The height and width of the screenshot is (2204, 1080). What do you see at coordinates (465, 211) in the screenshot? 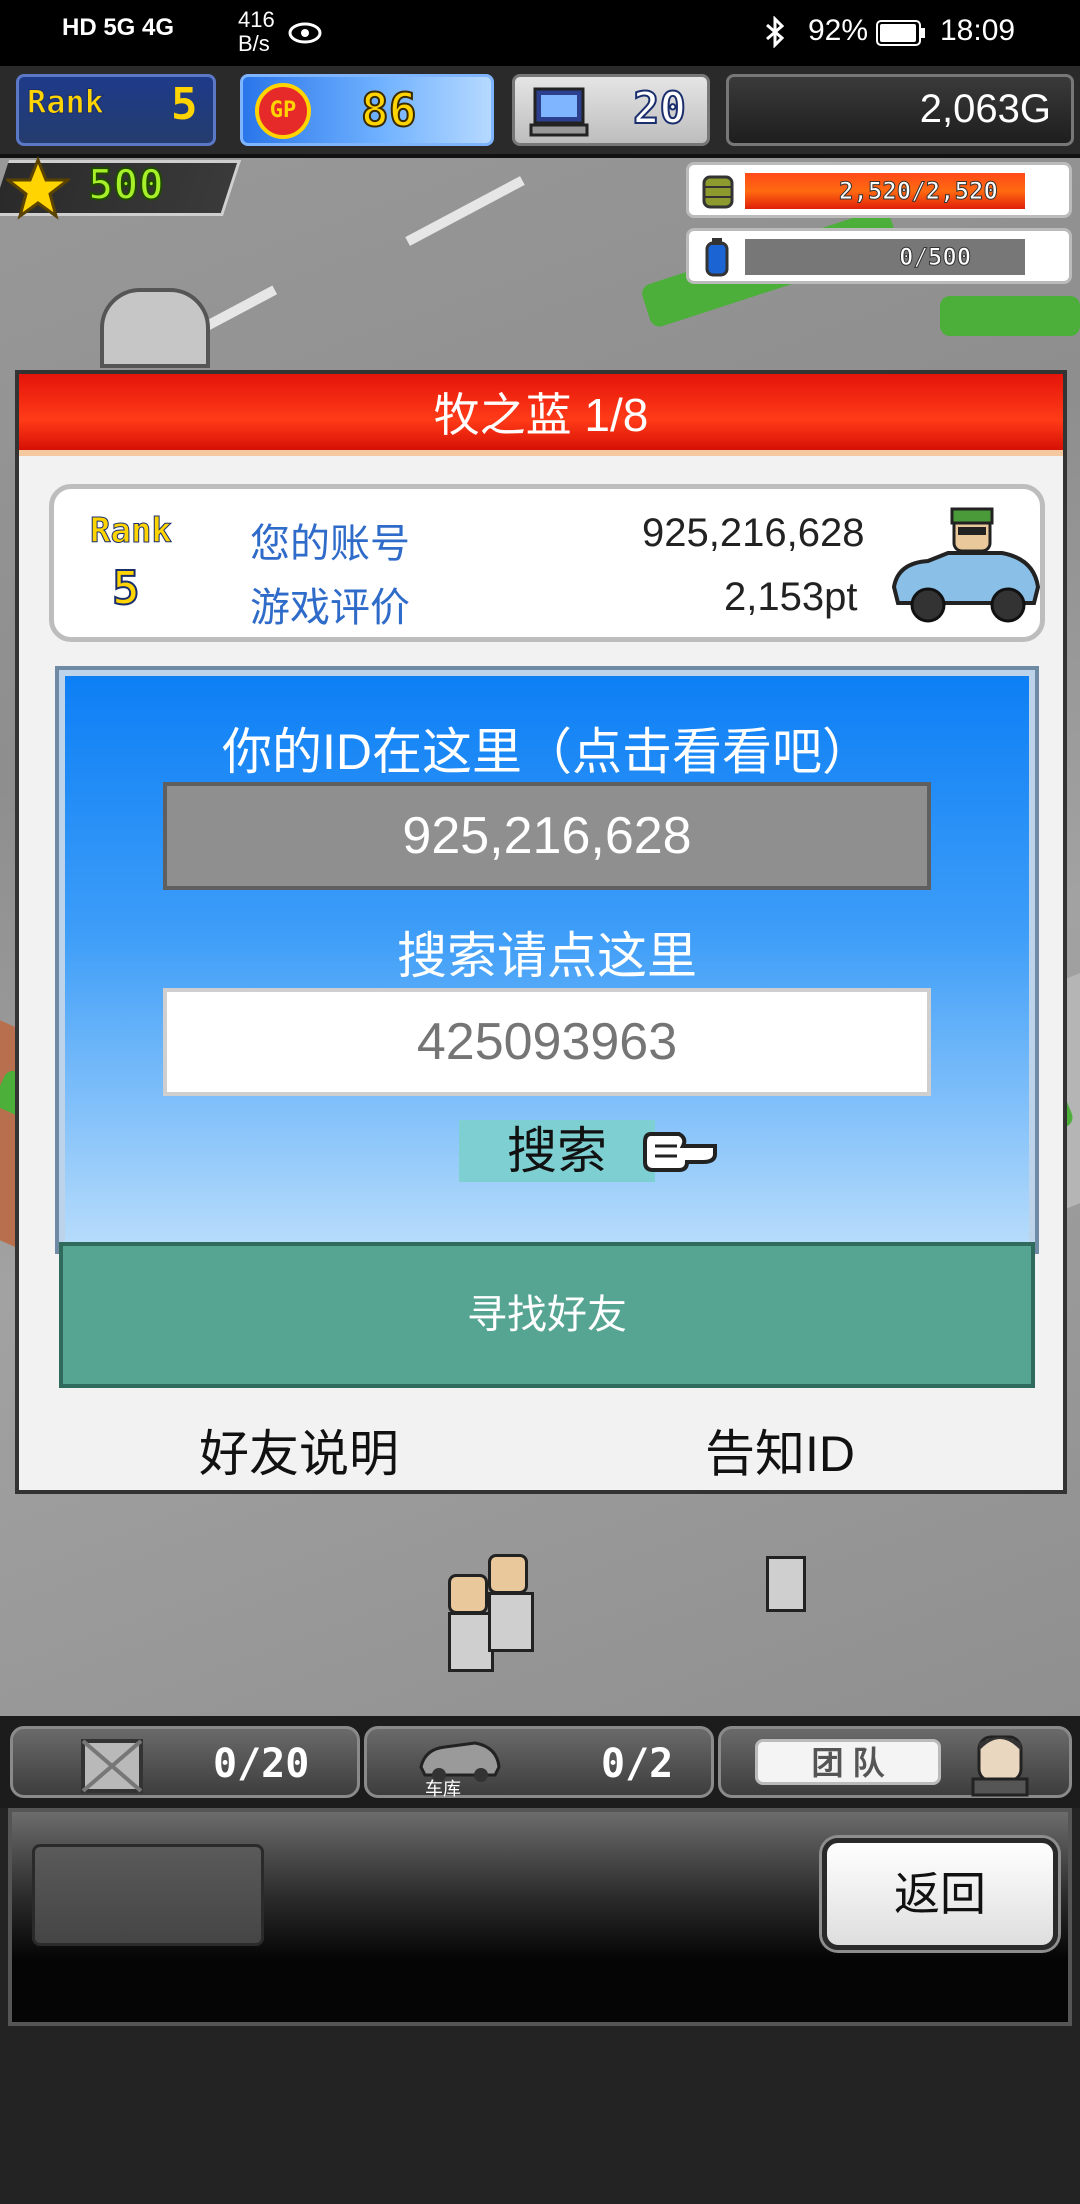
I see `road-marking` at bounding box center [465, 211].